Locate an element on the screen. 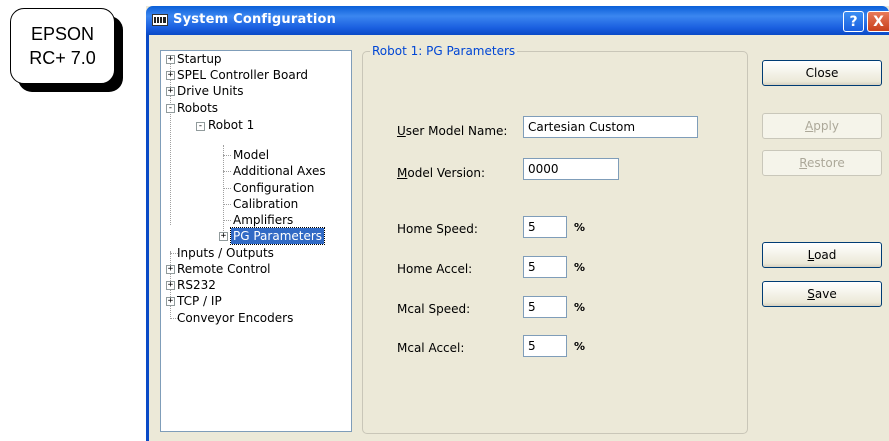 The height and width of the screenshot is (441, 889). tree-item-pg-parameters: PG Parameters is located at coordinates (277, 236).